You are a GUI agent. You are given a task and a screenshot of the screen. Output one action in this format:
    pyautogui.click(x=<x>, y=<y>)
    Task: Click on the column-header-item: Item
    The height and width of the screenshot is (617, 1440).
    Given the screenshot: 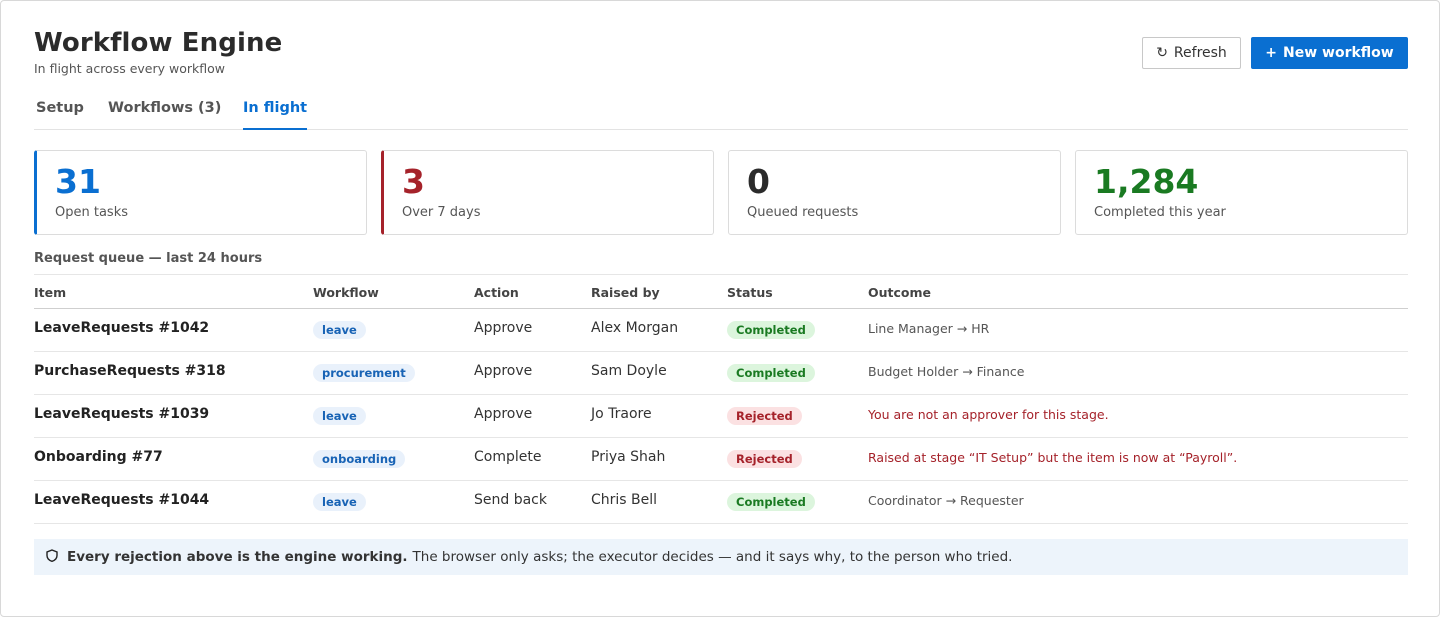 What is the action you would take?
    pyautogui.click(x=50, y=292)
    